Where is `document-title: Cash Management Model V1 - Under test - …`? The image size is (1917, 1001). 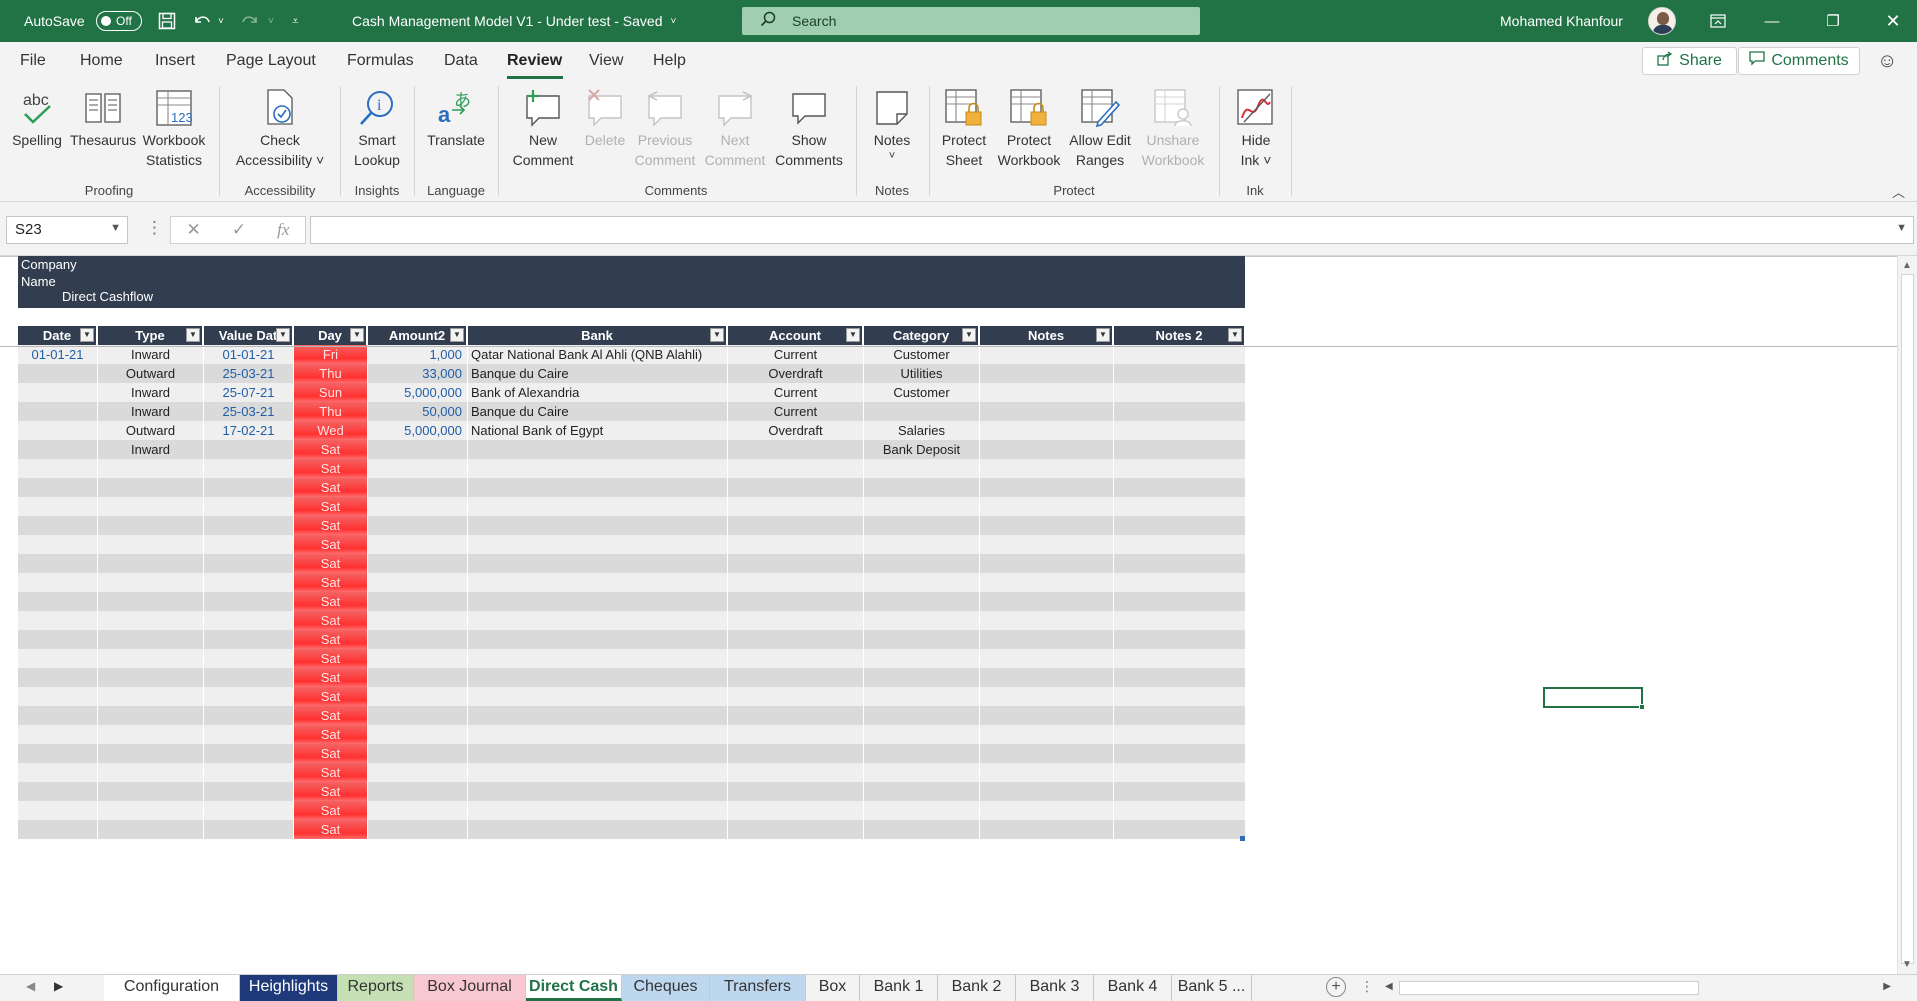 document-title: Cash Management Model V1 - Under test - … is located at coordinates (514, 21).